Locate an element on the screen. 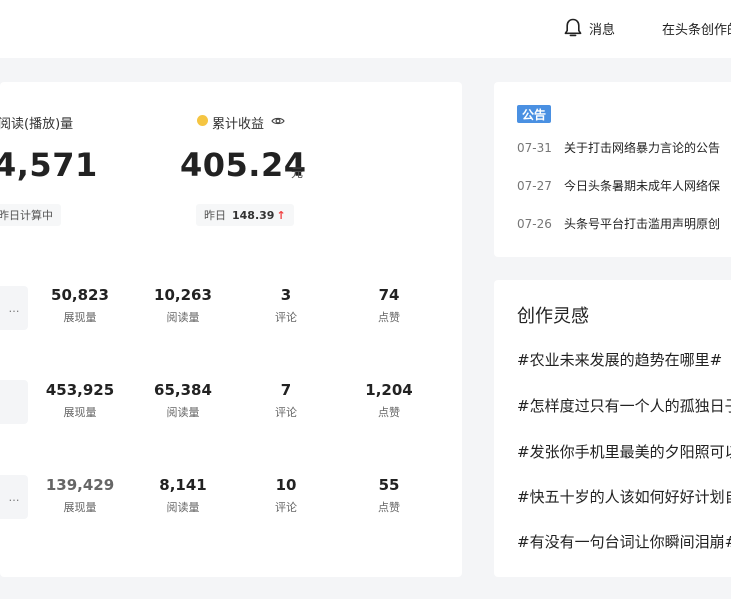  comments-value: 3 is located at coordinates (286, 295).